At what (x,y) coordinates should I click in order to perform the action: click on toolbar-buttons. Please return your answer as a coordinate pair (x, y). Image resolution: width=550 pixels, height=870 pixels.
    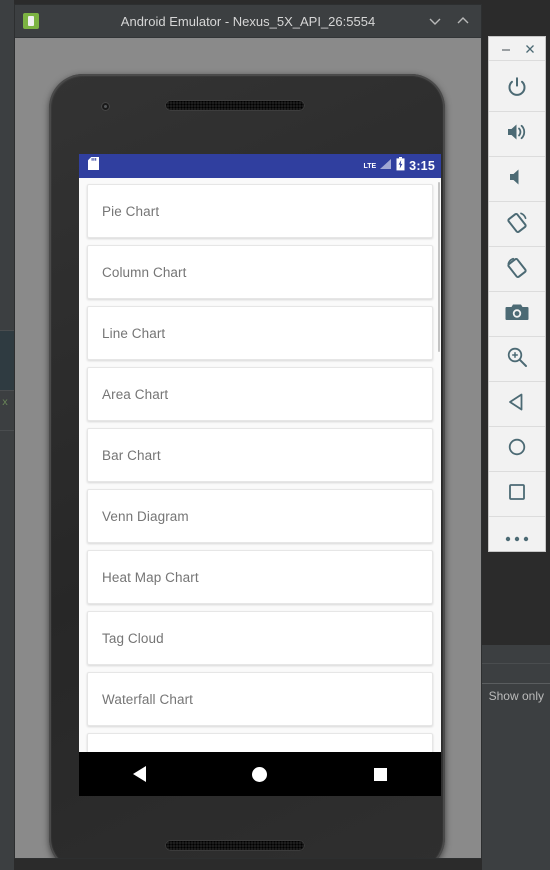
    Looking at the image, I should click on (517, 311).